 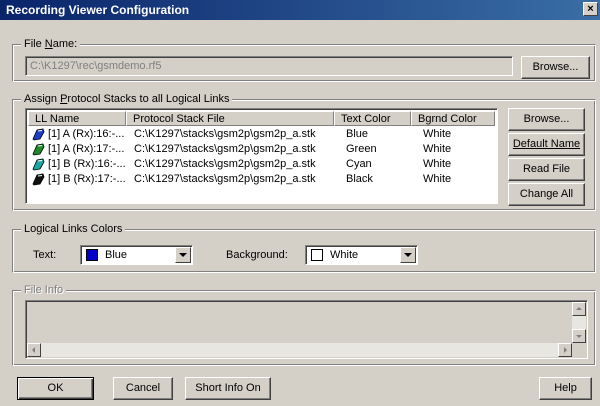 What do you see at coordinates (257, 255) in the screenshot?
I see `background-color-label: Background:` at bounding box center [257, 255].